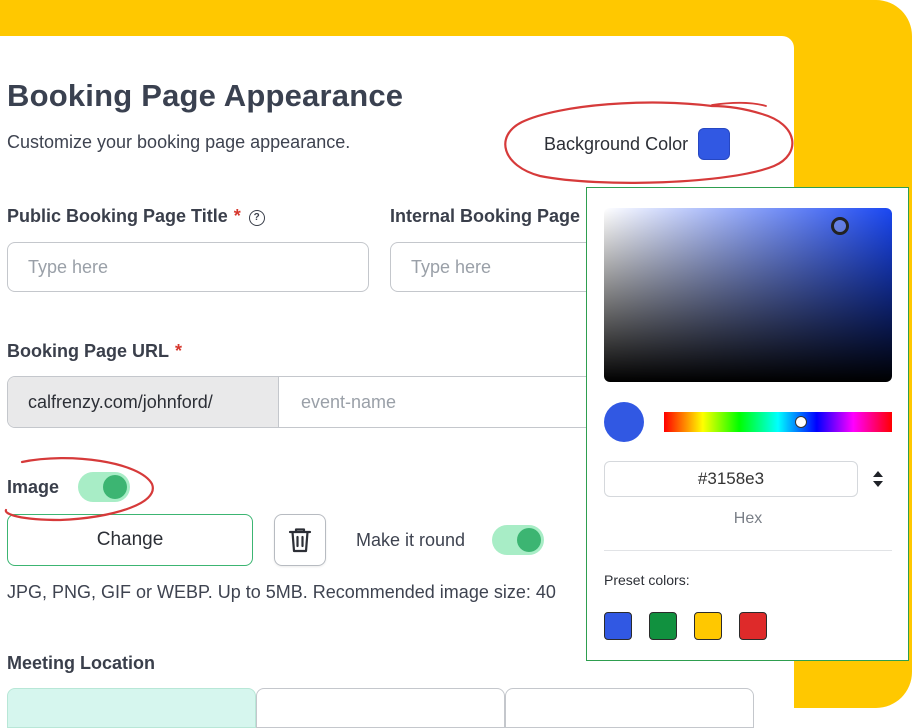 Image resolution: width=912 pixels, height=728 pixels. What do you see at coordinates (143, 402) in the screenshot?
I see `url-prefix: calfrenzy.com/johnford/` at bounding box center [143, 402].